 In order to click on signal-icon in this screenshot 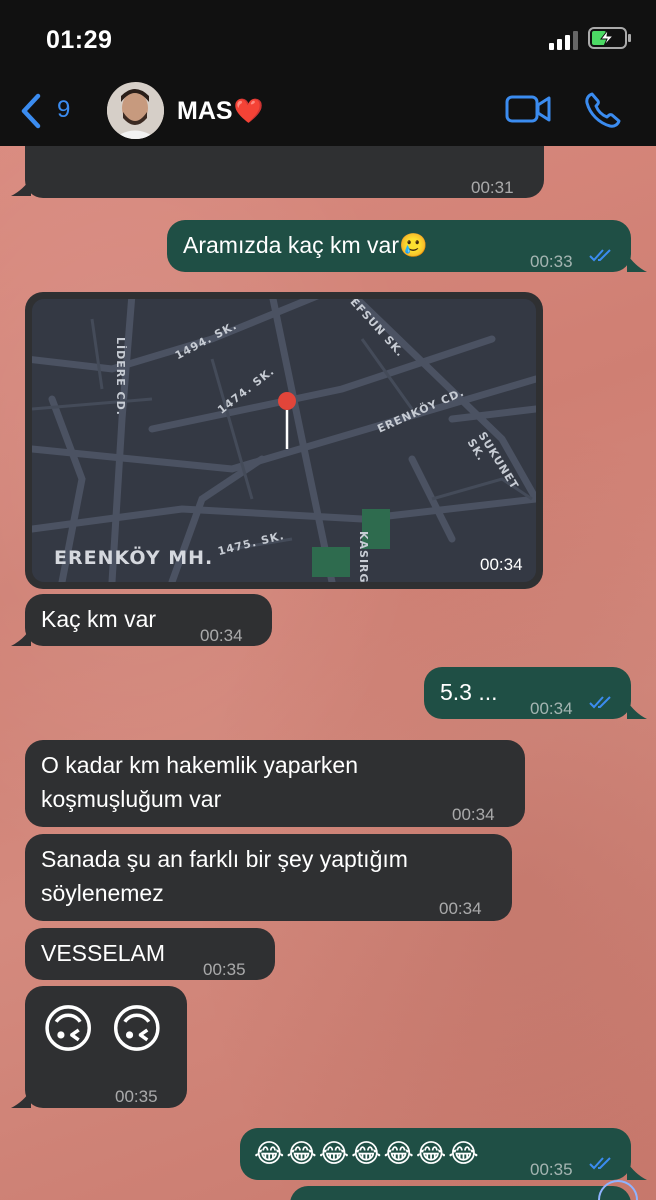, I will do `click(563, 40)`.